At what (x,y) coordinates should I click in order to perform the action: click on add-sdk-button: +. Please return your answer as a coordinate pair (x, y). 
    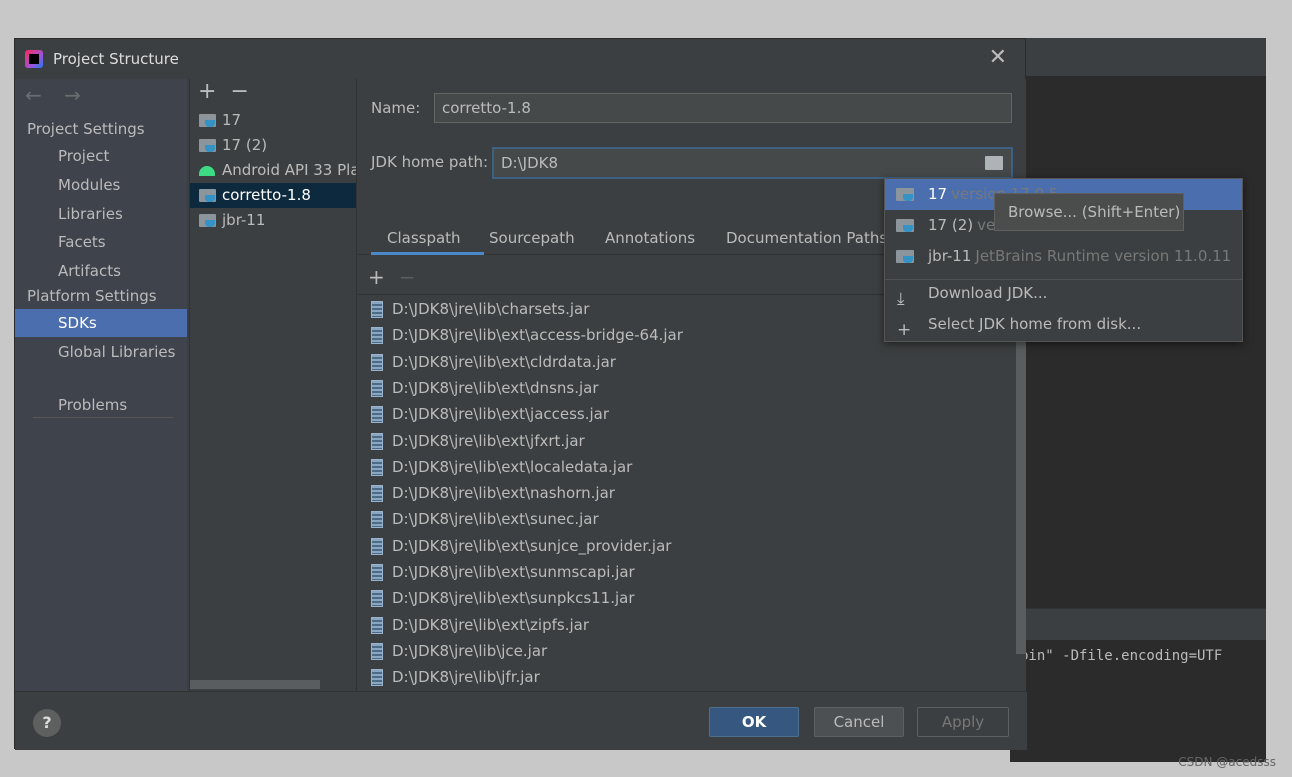
    Looking at the image, I should click on (207, 91).